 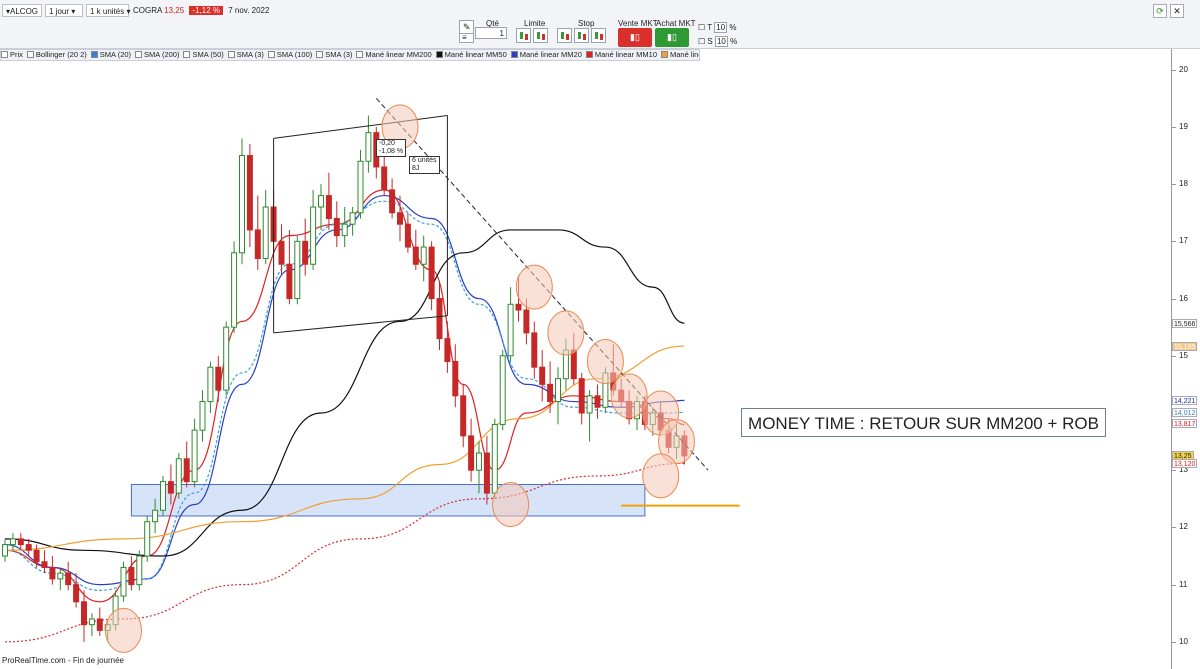 I want to click on legend-item: Mané linear MM50, so click(x=471, y=55).